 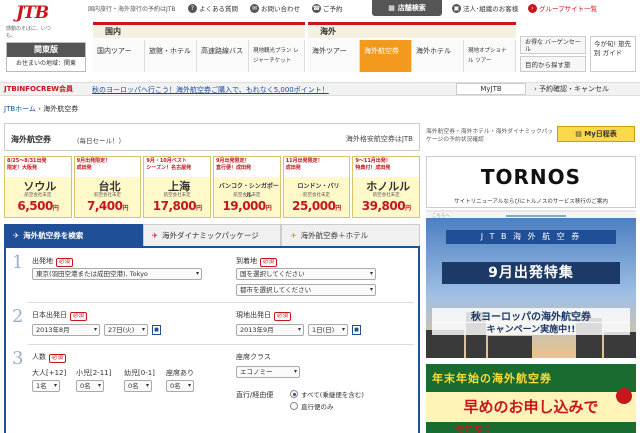 I want to click on price-card: 9月出発限定！ 直行便！成田発 バンコク・シンガポール 航空会社未定 19,000円, so click(x=247, y=187).